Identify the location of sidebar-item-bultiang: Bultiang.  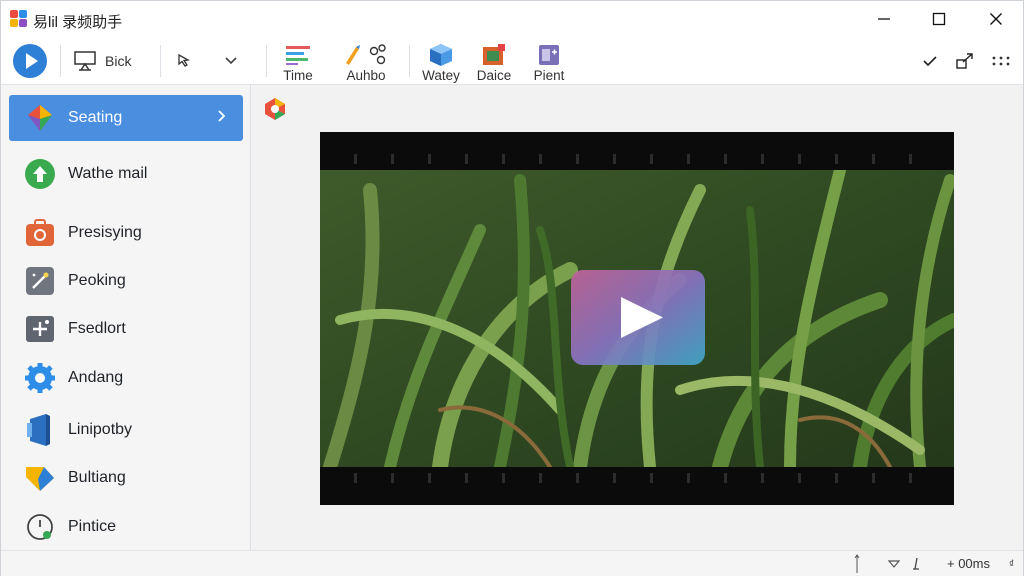
(126, 478).